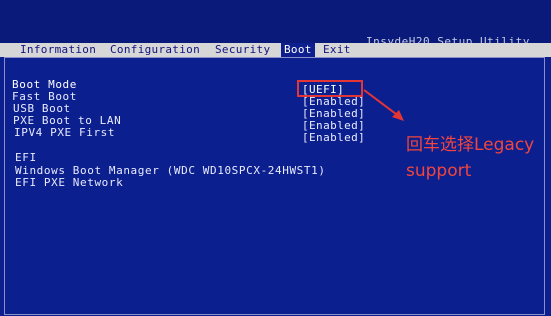  Describe the element at coordinates (470, 158) in the screenshot. I see `annotation-callout: 回车选择Legacy support` at that location.